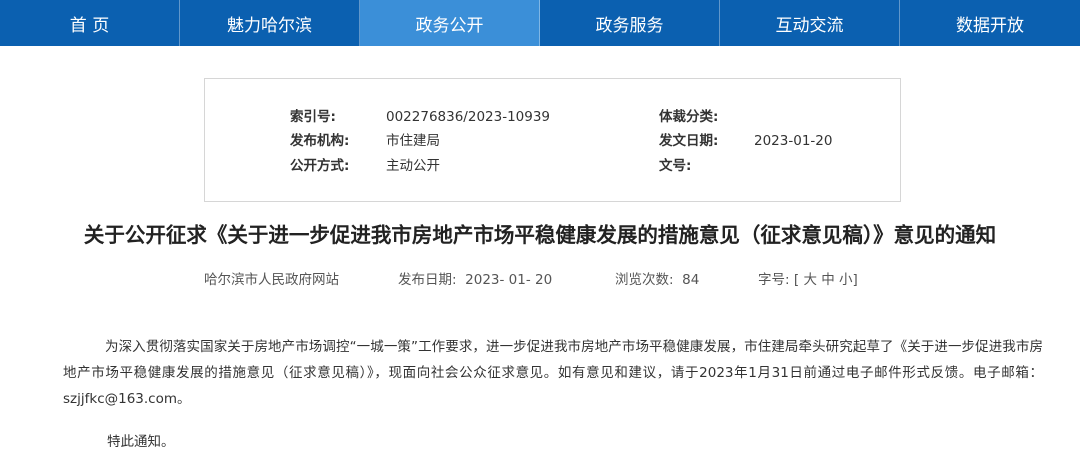  What do you see at coordinates (630, 23) in the screenshot?
I see `nav-government-services: 政务服务` at bounding box center [630, 23].